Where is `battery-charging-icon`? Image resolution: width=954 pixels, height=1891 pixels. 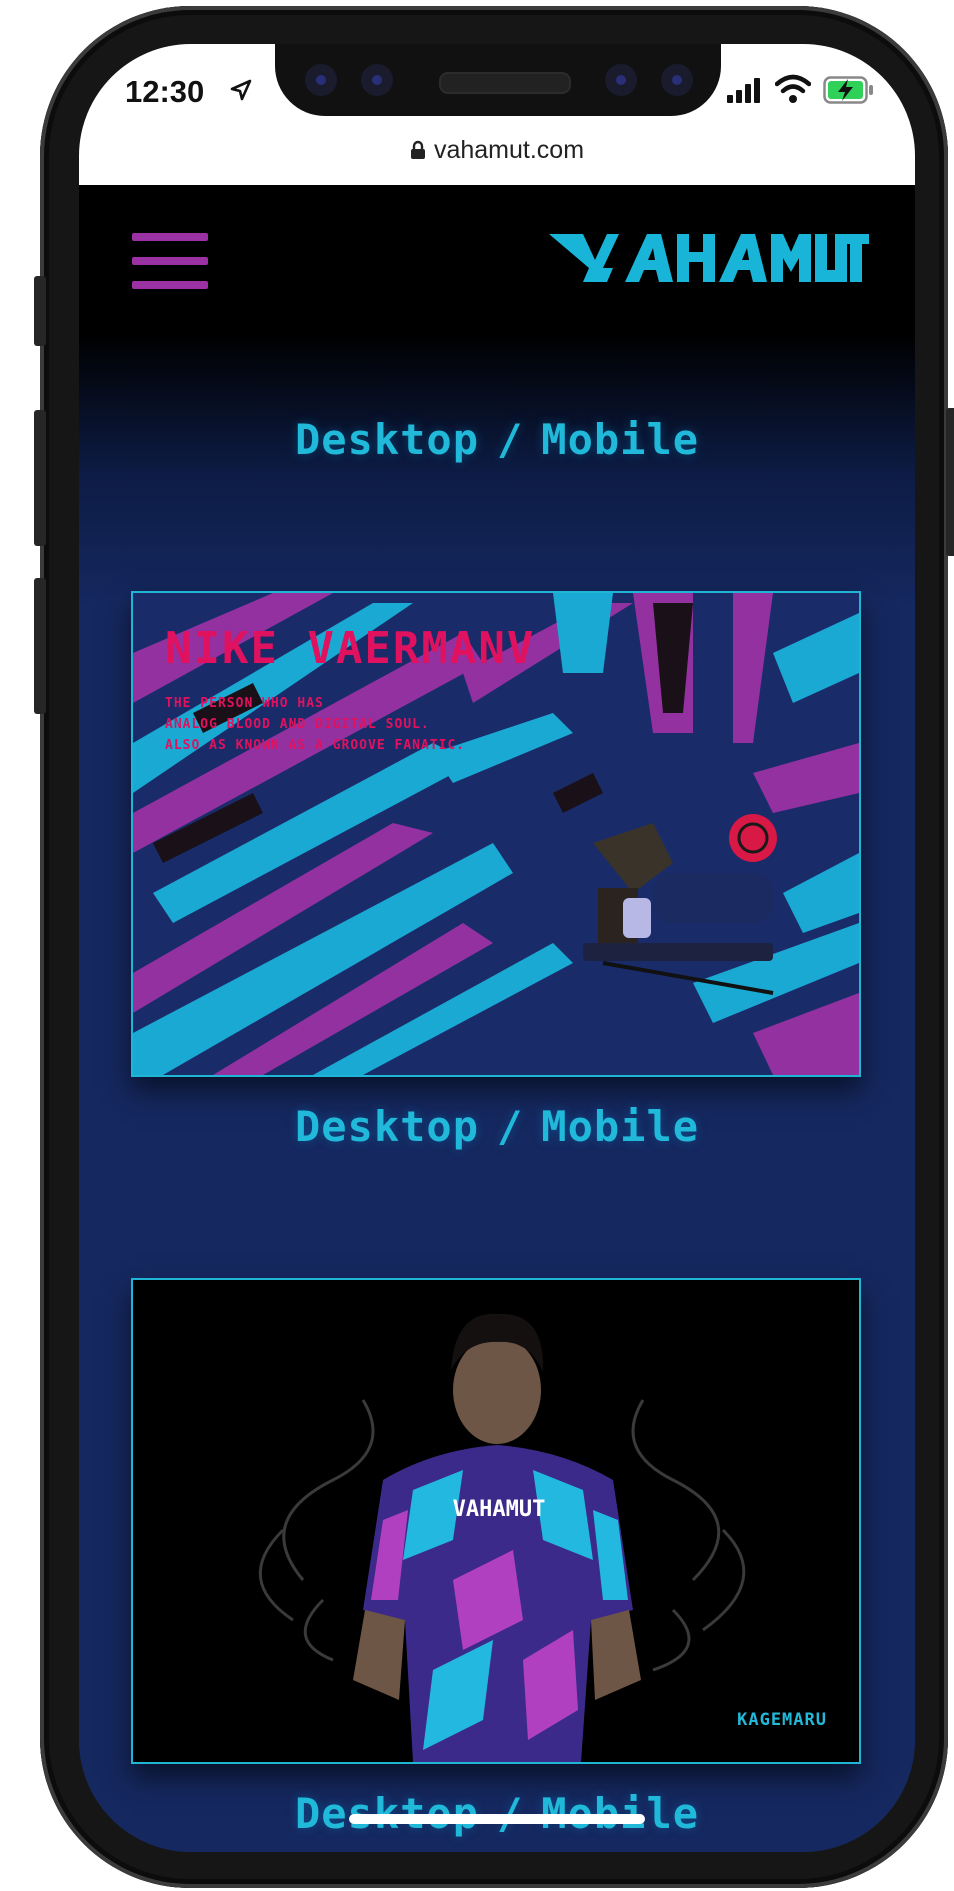 battery-charging-icon is located at coordinates (848, 90).